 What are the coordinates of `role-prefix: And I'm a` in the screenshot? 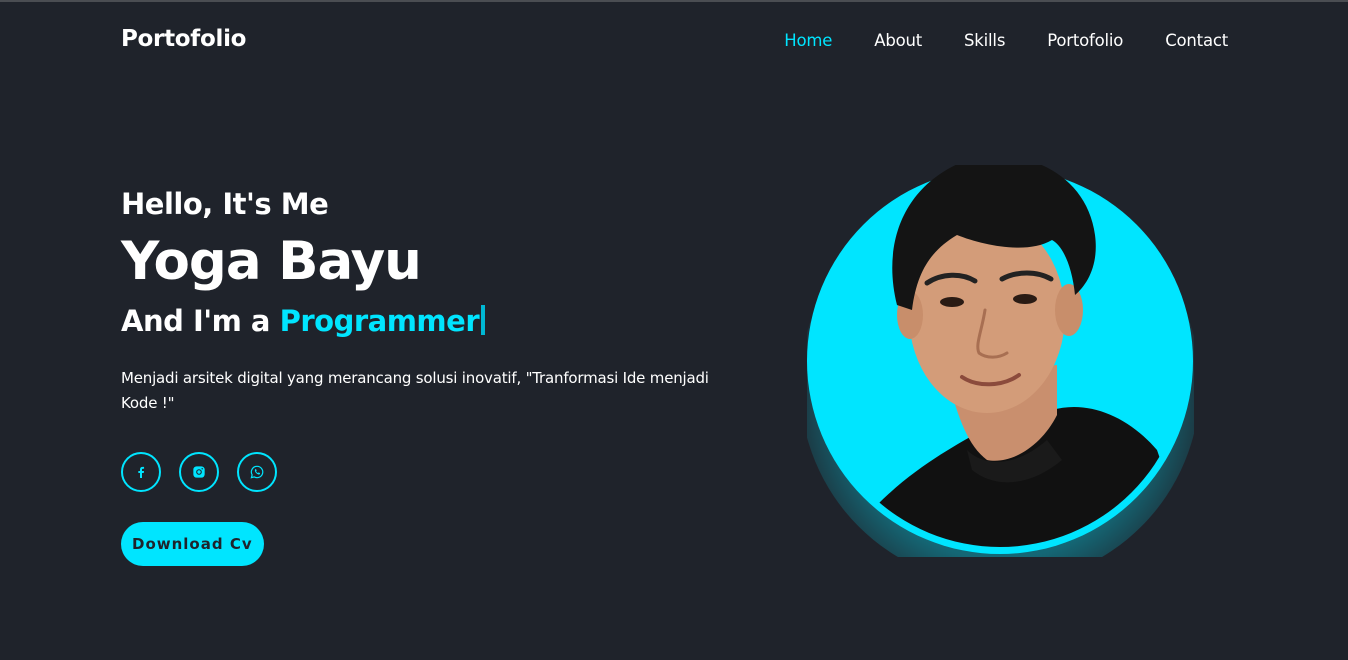 It's located at (196, 321).